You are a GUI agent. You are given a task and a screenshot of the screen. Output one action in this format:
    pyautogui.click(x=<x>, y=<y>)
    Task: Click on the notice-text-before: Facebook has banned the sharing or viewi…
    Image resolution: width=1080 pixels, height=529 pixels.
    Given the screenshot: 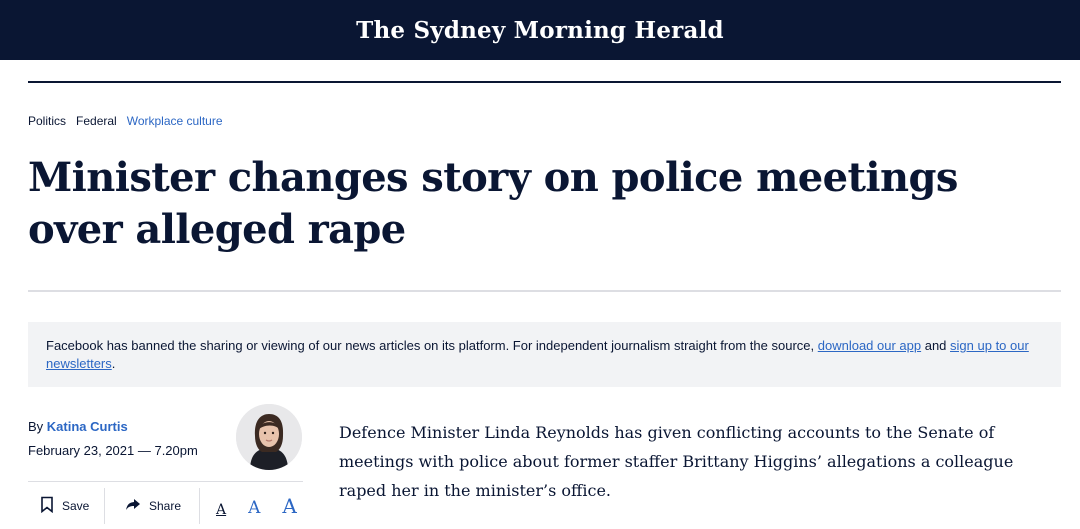 What is the action you would take?
    pyautogui.click(x=432, y=345)
    